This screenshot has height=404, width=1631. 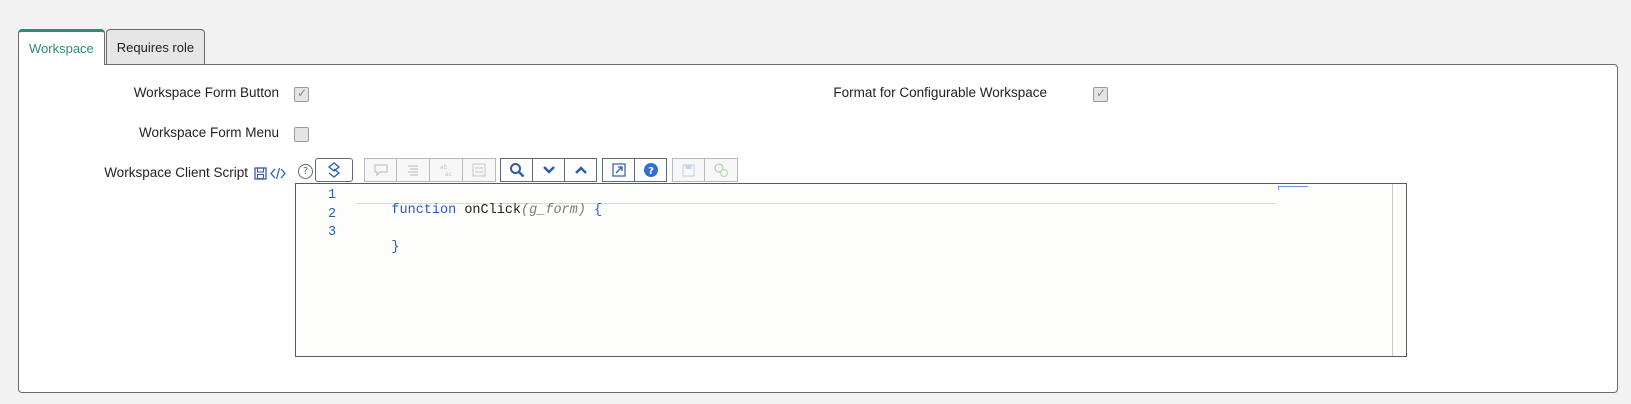 I want to click on save-script-icon, so click(x=260, y=174).